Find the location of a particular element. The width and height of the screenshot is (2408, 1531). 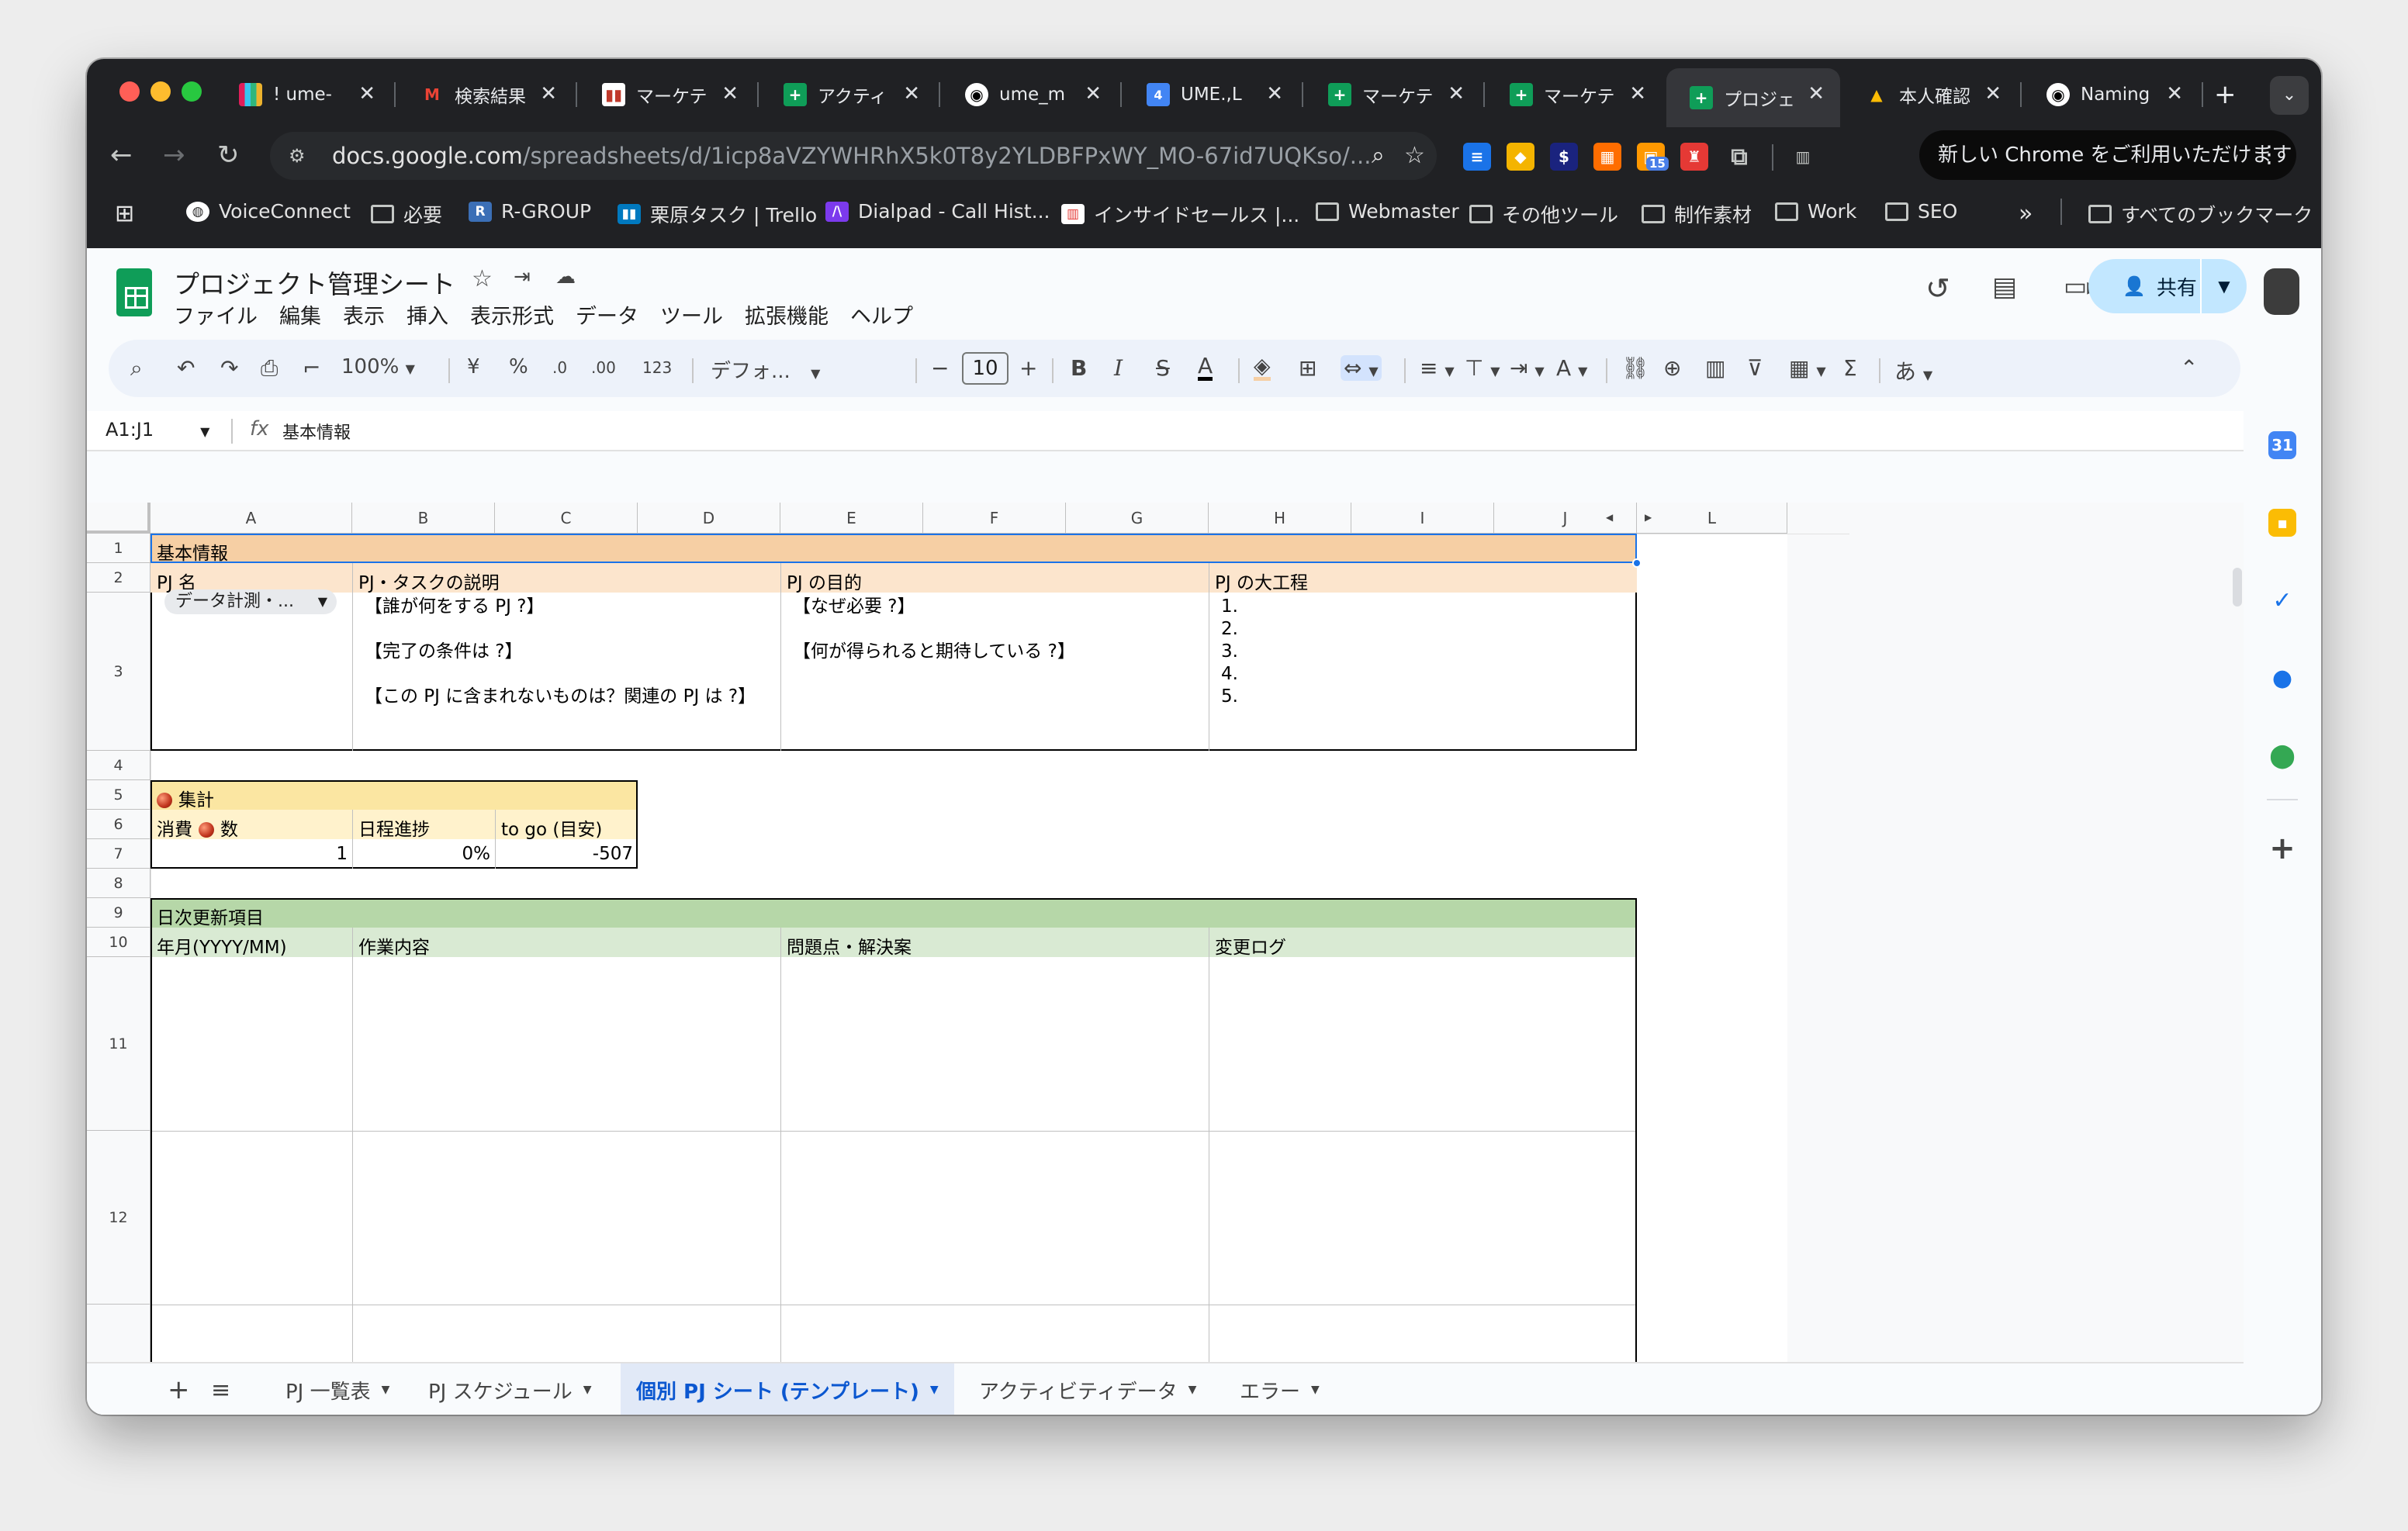

menu-file: ファイル is located at coordinates (216, 314).